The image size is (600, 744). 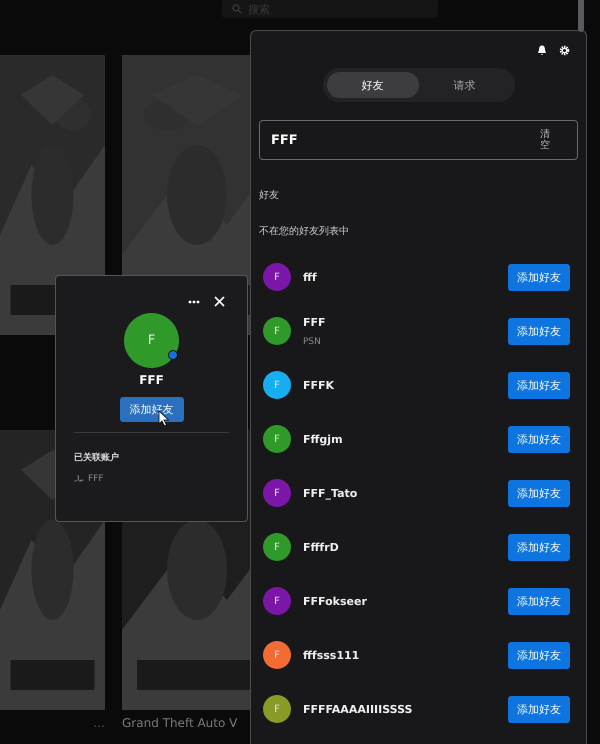 What do you see at coordinates (312, 341) in the screenshot?
I see `platform-label: PSN` at bounding box center [312, 341].